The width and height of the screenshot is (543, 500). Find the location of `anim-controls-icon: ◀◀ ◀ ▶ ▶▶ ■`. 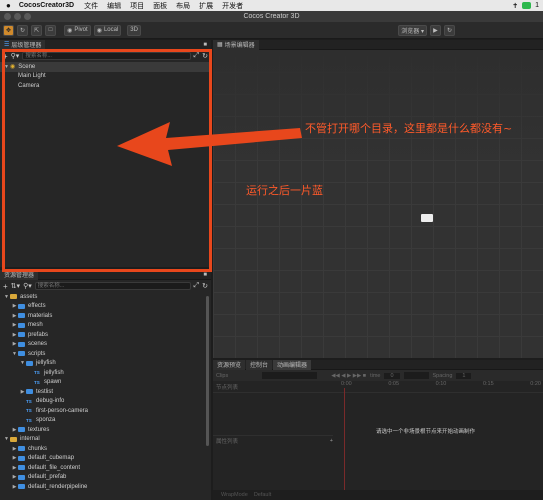

anim-controls-icon: ◀◀ ◀ ▶ ▶▶ ■ is located at coordinates (348, 376).